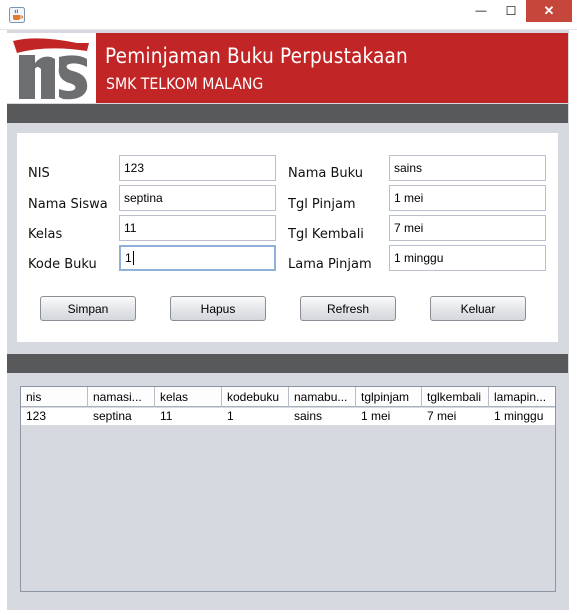 Image resolution: width=577 pixels, height=615 pixels. Describe the element at coordinates (88, 308) in the screenshot. I see `simpan-button: Simpan` at that location.